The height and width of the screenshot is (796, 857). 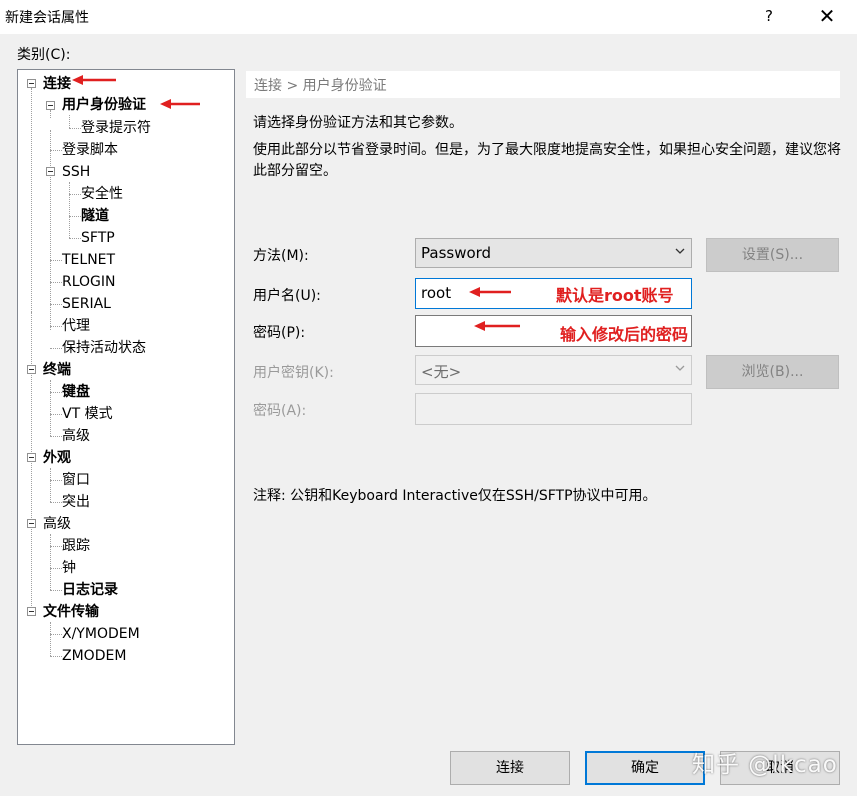 I want to click on breadcrumb-bar: 连接 > 用户身份验证, so click(x=543, y=84).